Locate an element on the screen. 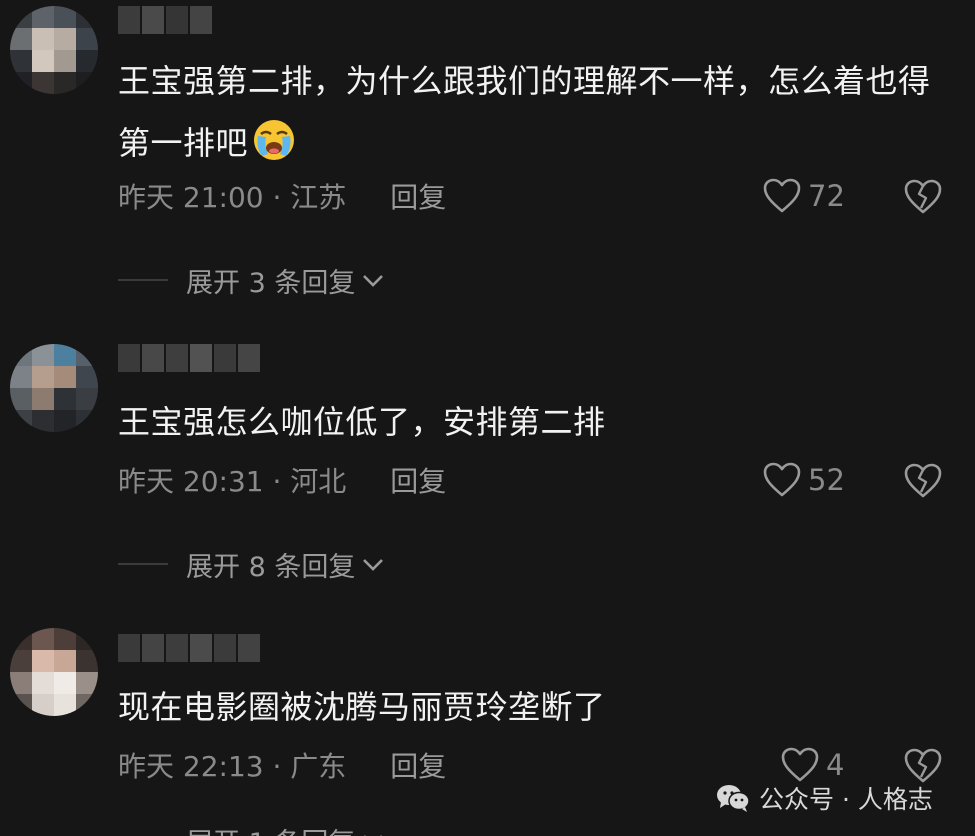 The width and height of the screenshot is (975, 836). comment-text: 王宝强第二排，为什么跟我们的理解不一样，怎么着也得第一排吧 is located at coordinates (524, 112).